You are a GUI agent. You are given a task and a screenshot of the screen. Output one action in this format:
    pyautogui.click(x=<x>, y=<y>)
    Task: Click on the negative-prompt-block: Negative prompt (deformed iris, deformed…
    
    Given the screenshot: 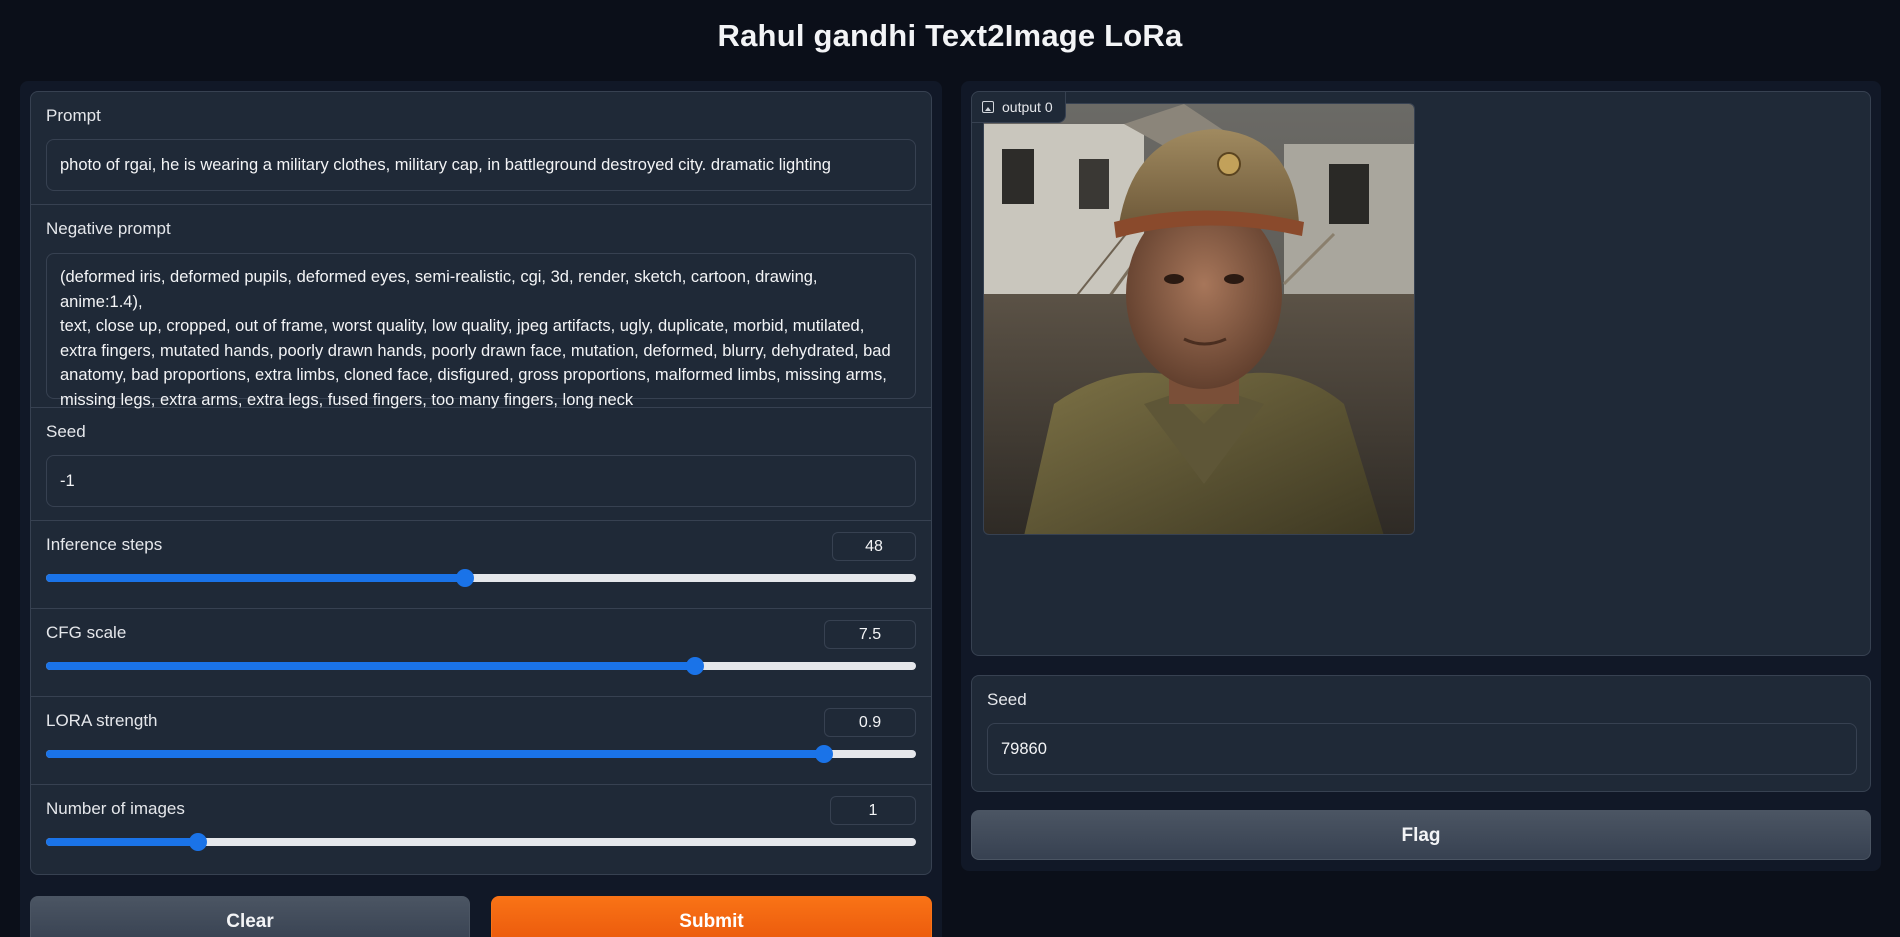 What is the action you would take?
    pyautogui.click(x=481, y=307)
    